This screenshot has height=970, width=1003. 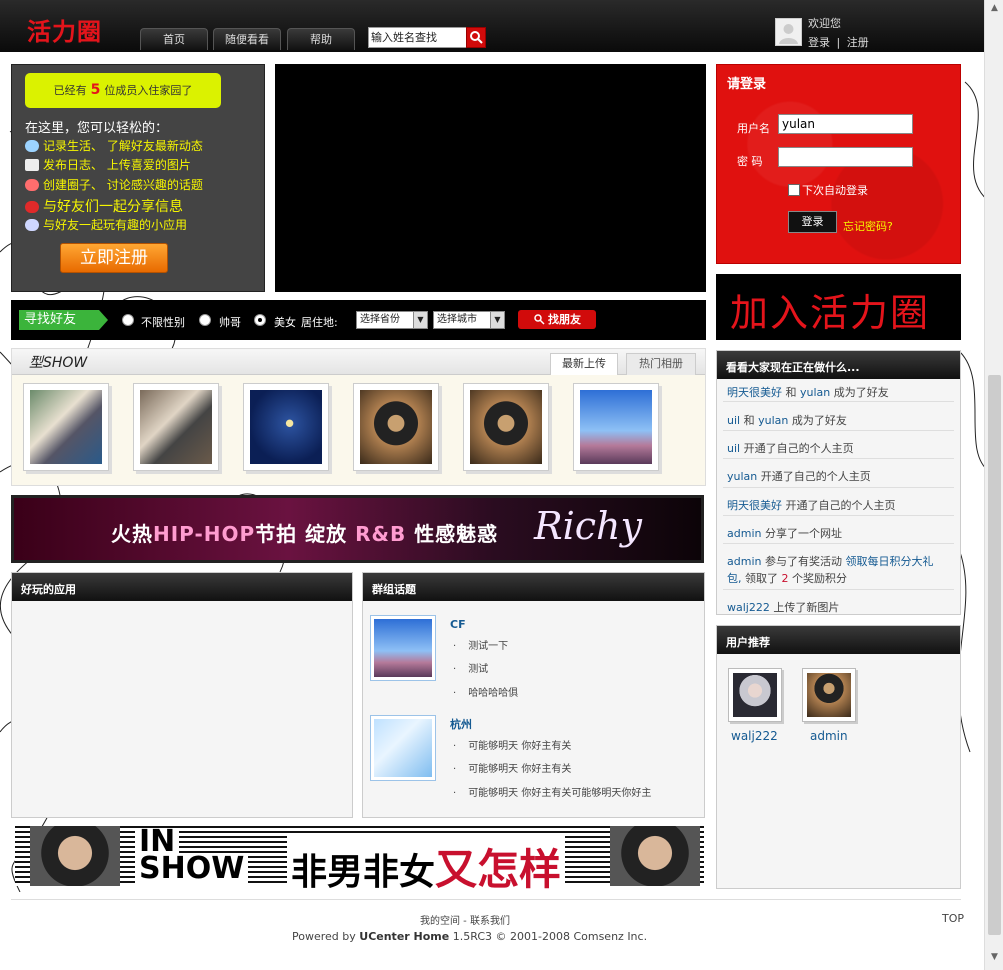 I want to click on portrait-image, so click(x=655, y=856).